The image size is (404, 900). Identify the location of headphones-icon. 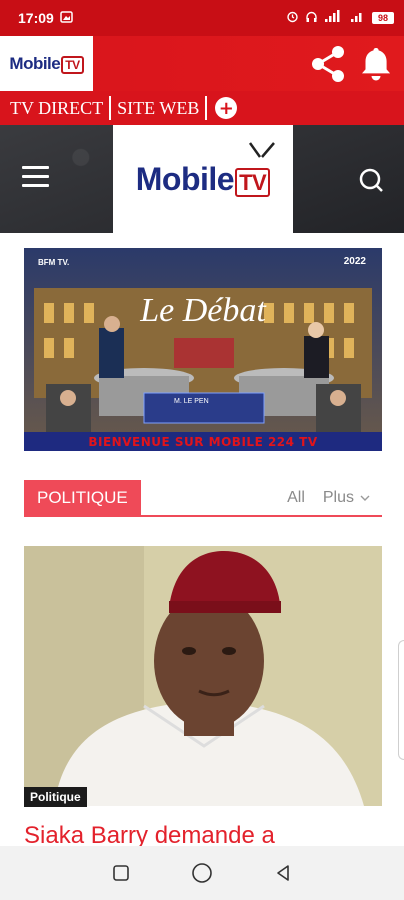
(311, 18).